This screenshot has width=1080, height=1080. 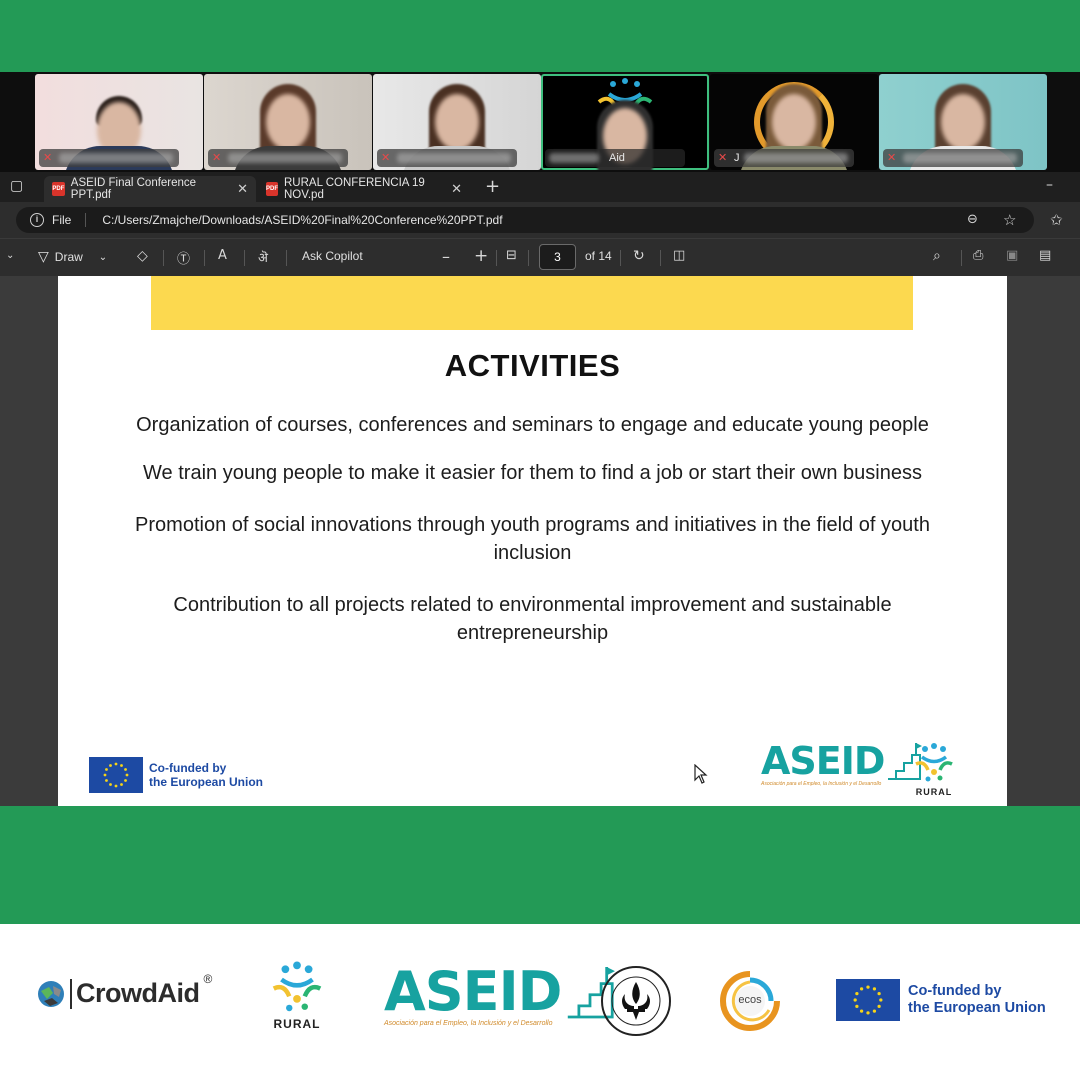 What do you see at coordinates (263, 257) in the screenshot?
I see `translate-icon: ऄ` at bounding box center [263, 257].